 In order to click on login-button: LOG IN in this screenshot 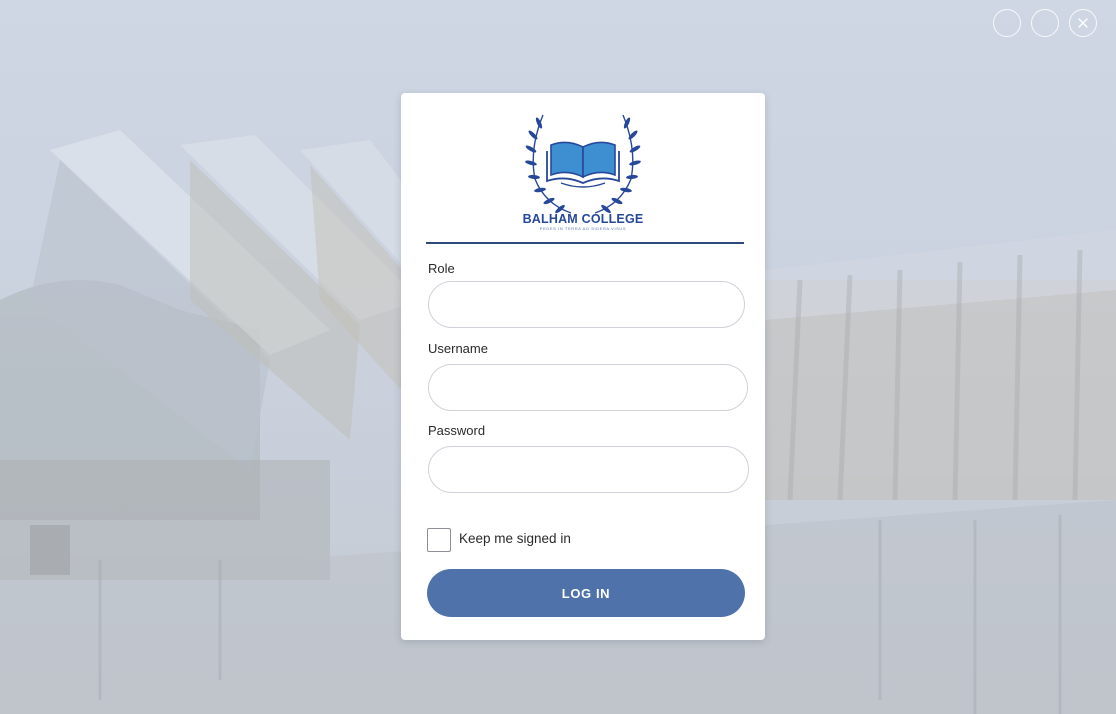, I will do `click(586, 593)`.